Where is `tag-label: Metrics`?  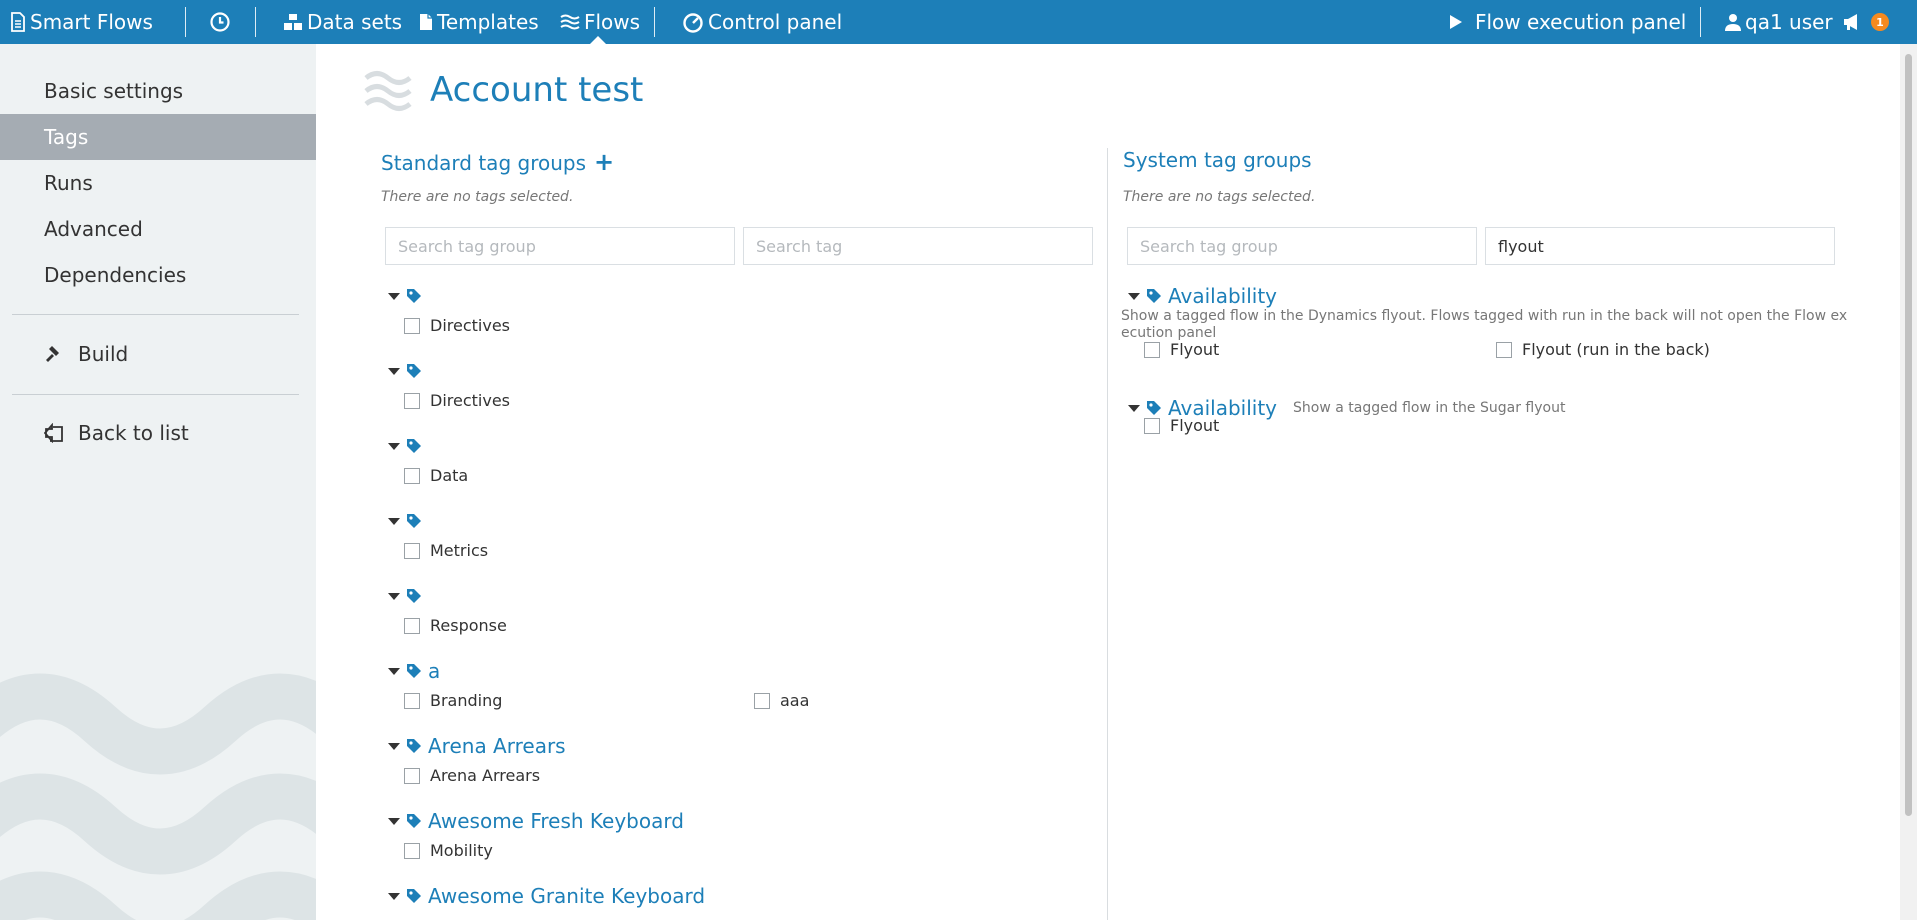 tag-label: Metrics is located at coordinates (459, 550).